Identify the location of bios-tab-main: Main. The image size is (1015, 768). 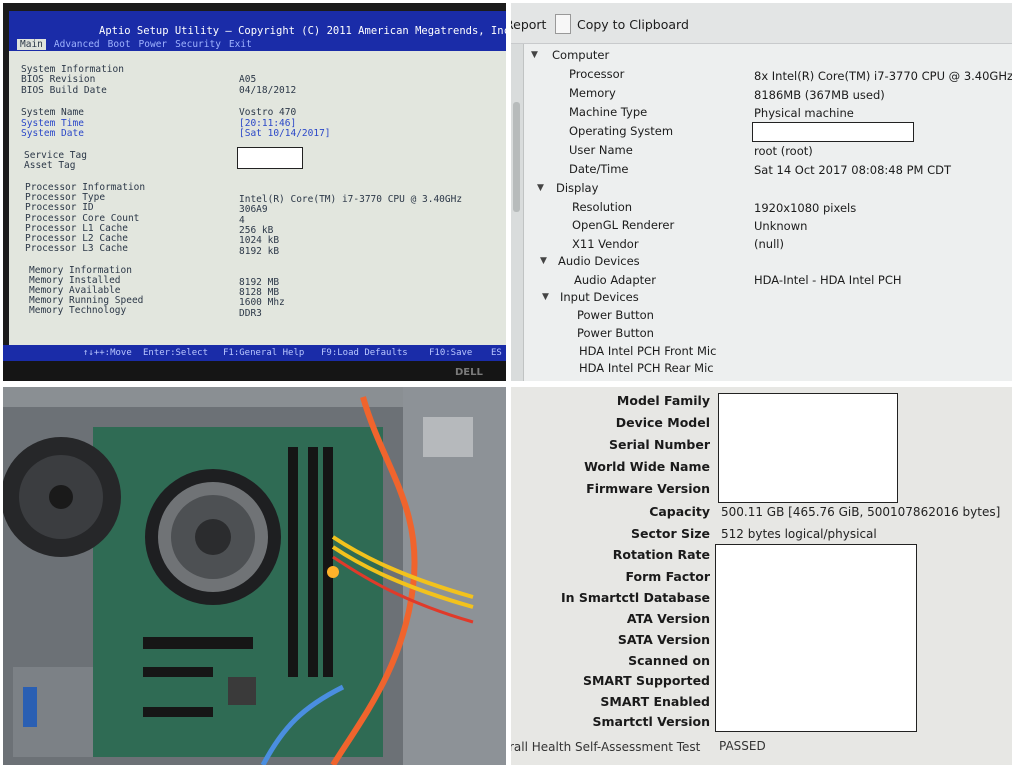
(31, 44).